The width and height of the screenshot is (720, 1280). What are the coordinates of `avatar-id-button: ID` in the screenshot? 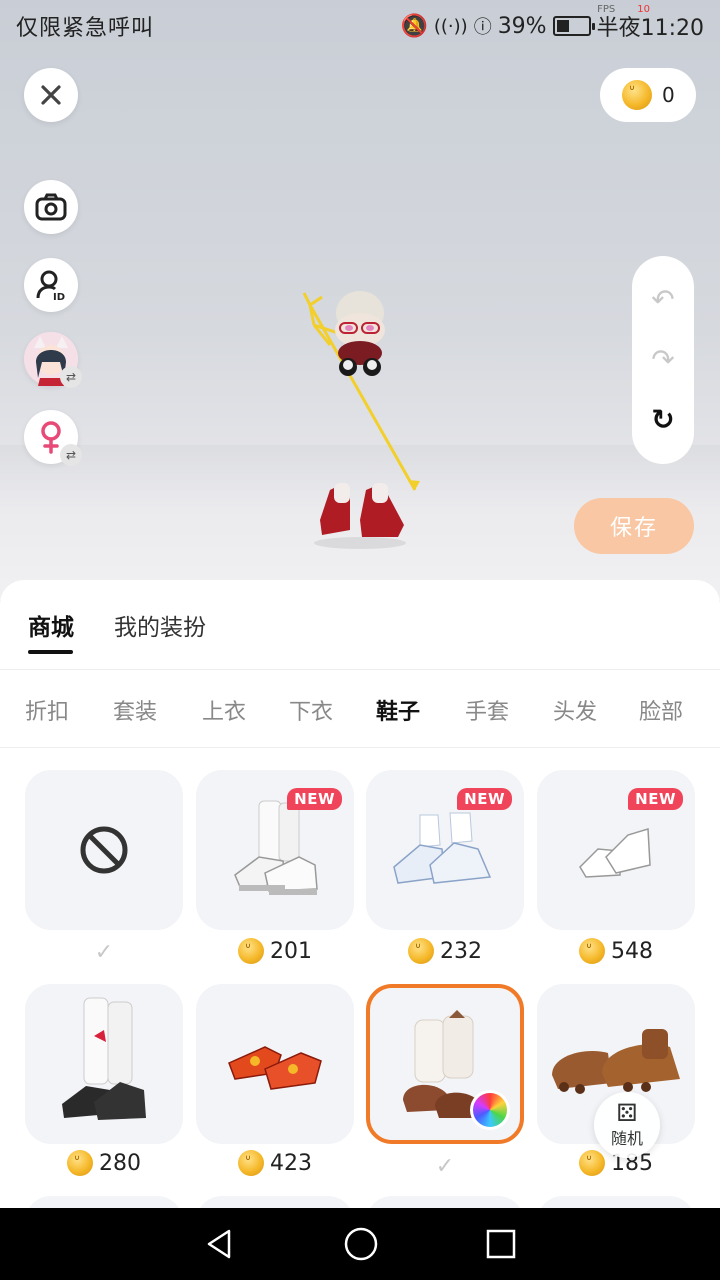 It's located at (51, 285).